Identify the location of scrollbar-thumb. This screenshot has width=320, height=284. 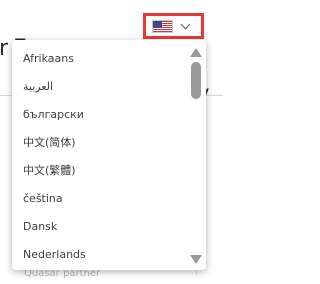
(196, 80).